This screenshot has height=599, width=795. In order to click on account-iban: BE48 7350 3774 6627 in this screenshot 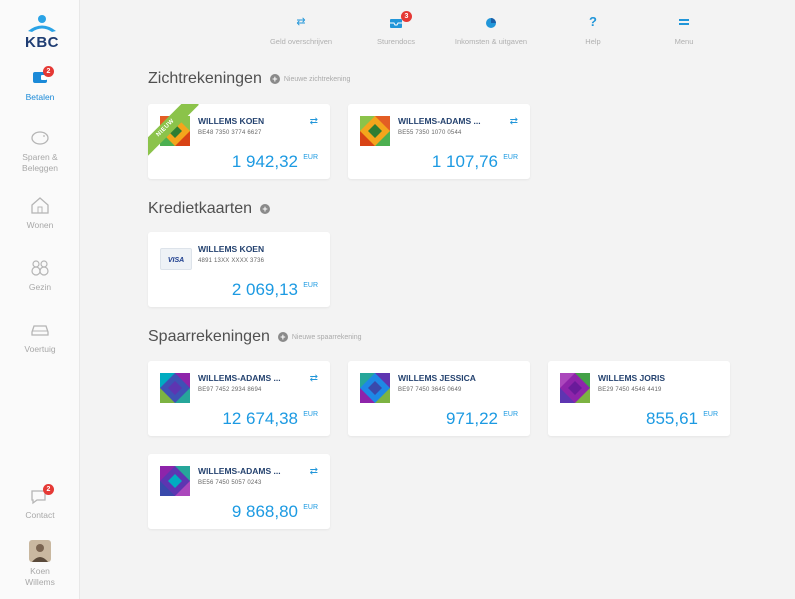, I will do `click(230, 133)`.